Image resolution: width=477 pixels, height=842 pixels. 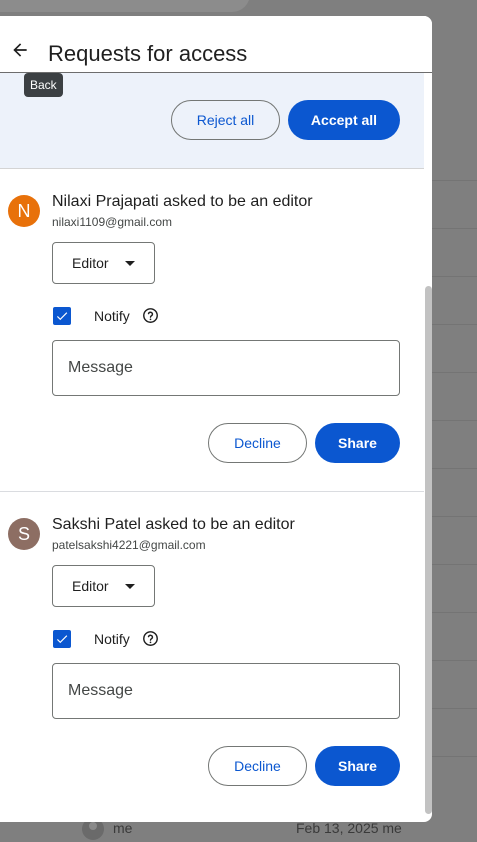 I want to click on arrow-back-icon, so click(x=20, y=50).